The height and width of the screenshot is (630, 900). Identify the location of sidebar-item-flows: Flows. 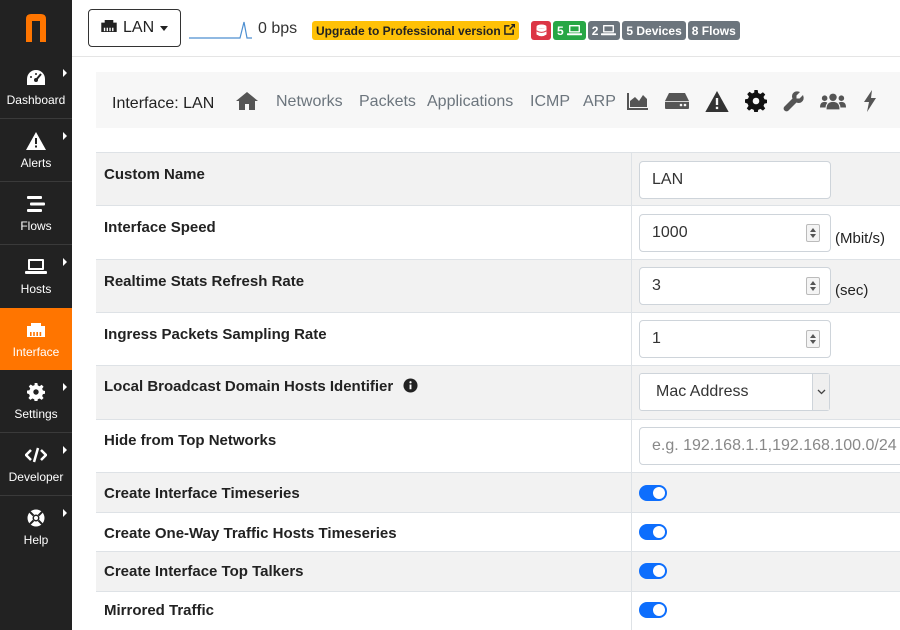
(36, 213).